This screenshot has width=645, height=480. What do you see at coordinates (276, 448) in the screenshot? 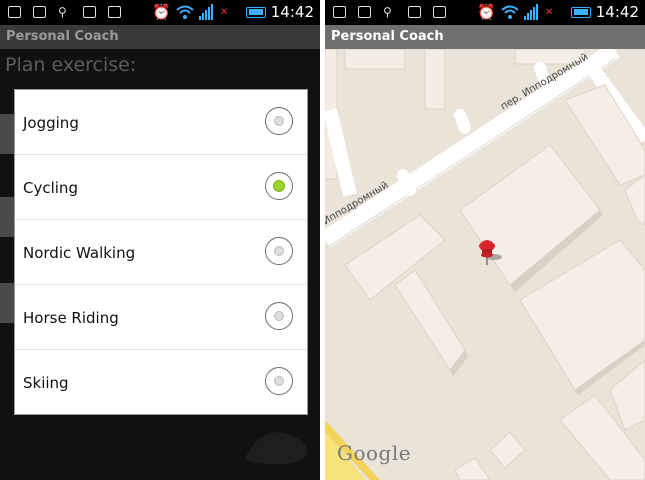
I see `shoe-watermark-icon` at bounding box center [276, 448].